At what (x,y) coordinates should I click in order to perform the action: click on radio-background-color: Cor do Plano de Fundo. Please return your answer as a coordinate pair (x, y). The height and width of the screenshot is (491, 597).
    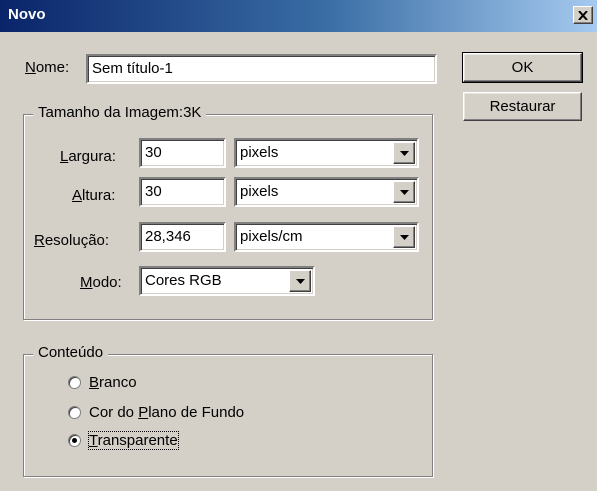
    Looking at the image, I should click on (156, 412).